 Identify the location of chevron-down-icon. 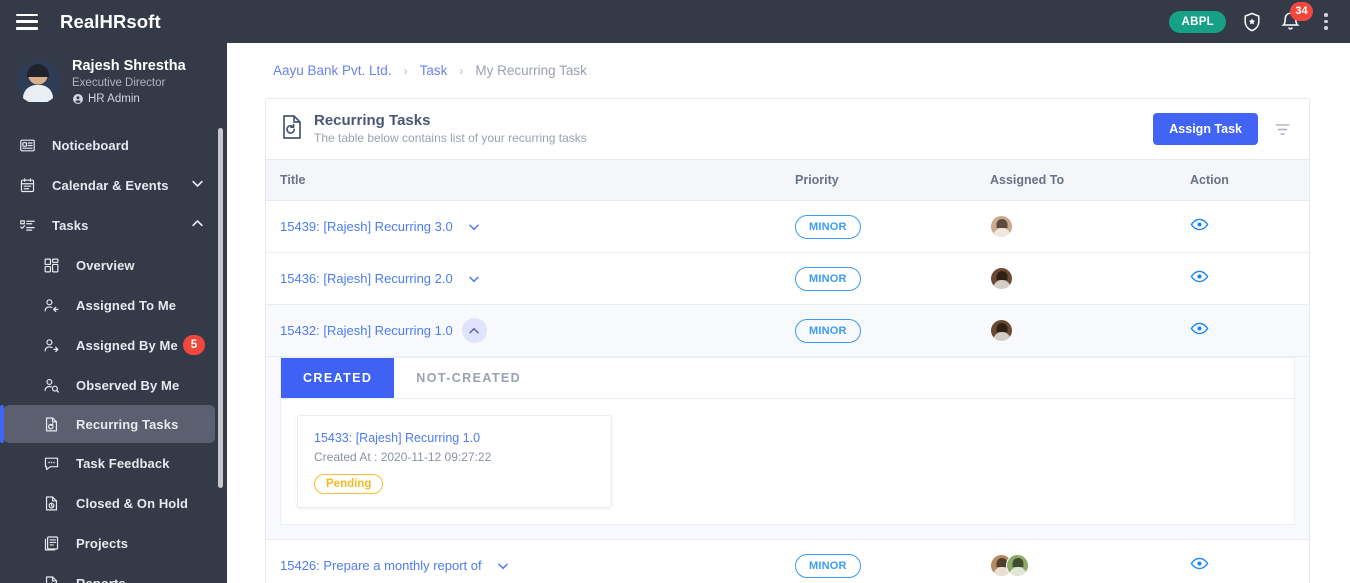
(197, 185).